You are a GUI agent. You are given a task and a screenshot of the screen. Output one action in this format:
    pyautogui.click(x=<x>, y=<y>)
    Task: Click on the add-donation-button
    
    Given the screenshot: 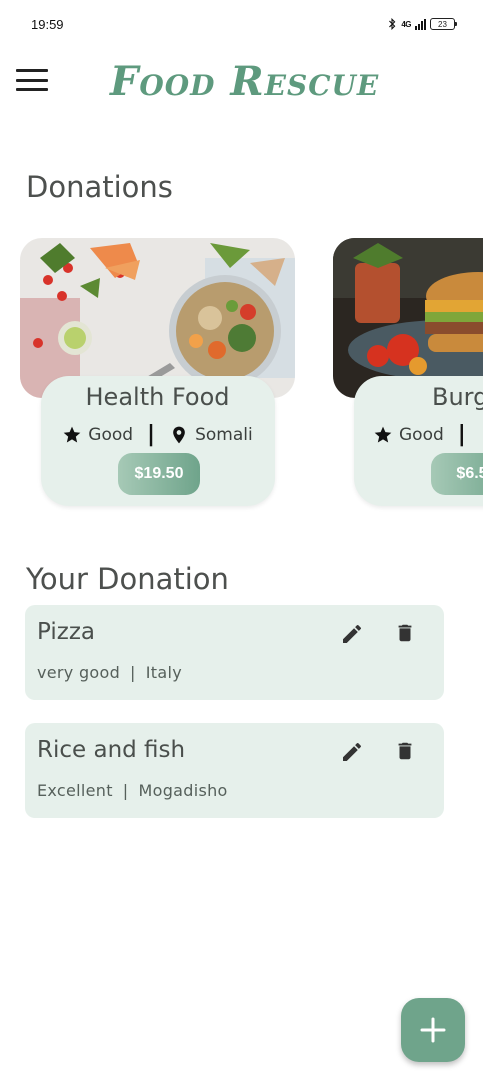 What is the action you would take?
    pyautogui.click(x=433, y=1030)
    